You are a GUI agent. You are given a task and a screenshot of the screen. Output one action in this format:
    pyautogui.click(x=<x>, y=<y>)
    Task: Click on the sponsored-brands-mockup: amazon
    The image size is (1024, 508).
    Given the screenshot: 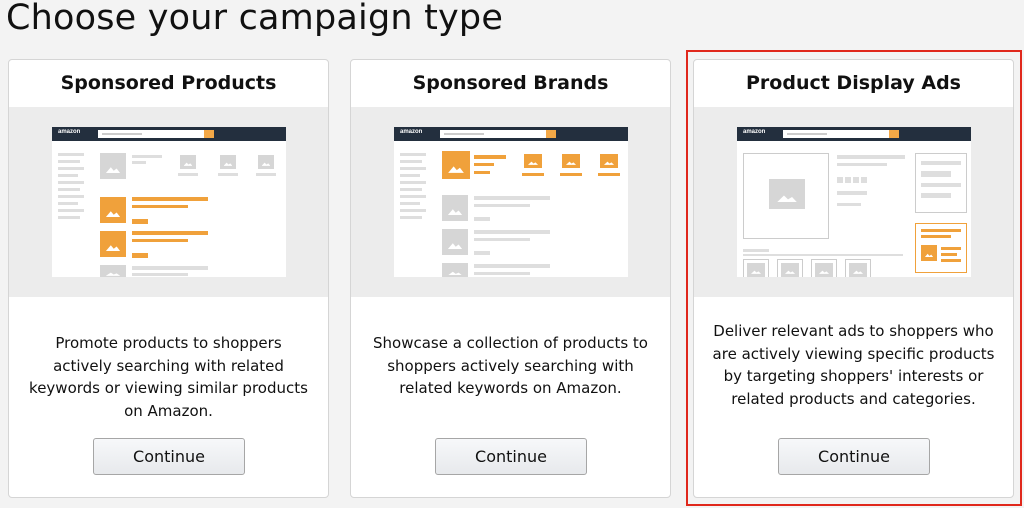 What is the action you would take?
    pyautogui.click(x=511, y=202)
    